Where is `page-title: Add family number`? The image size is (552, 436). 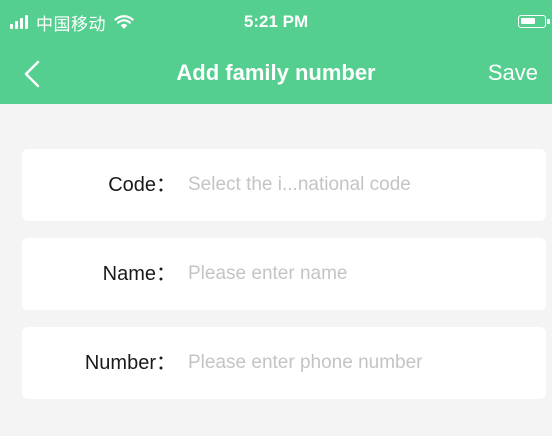 page-title: Add family number is located at coordinates (276, 72).